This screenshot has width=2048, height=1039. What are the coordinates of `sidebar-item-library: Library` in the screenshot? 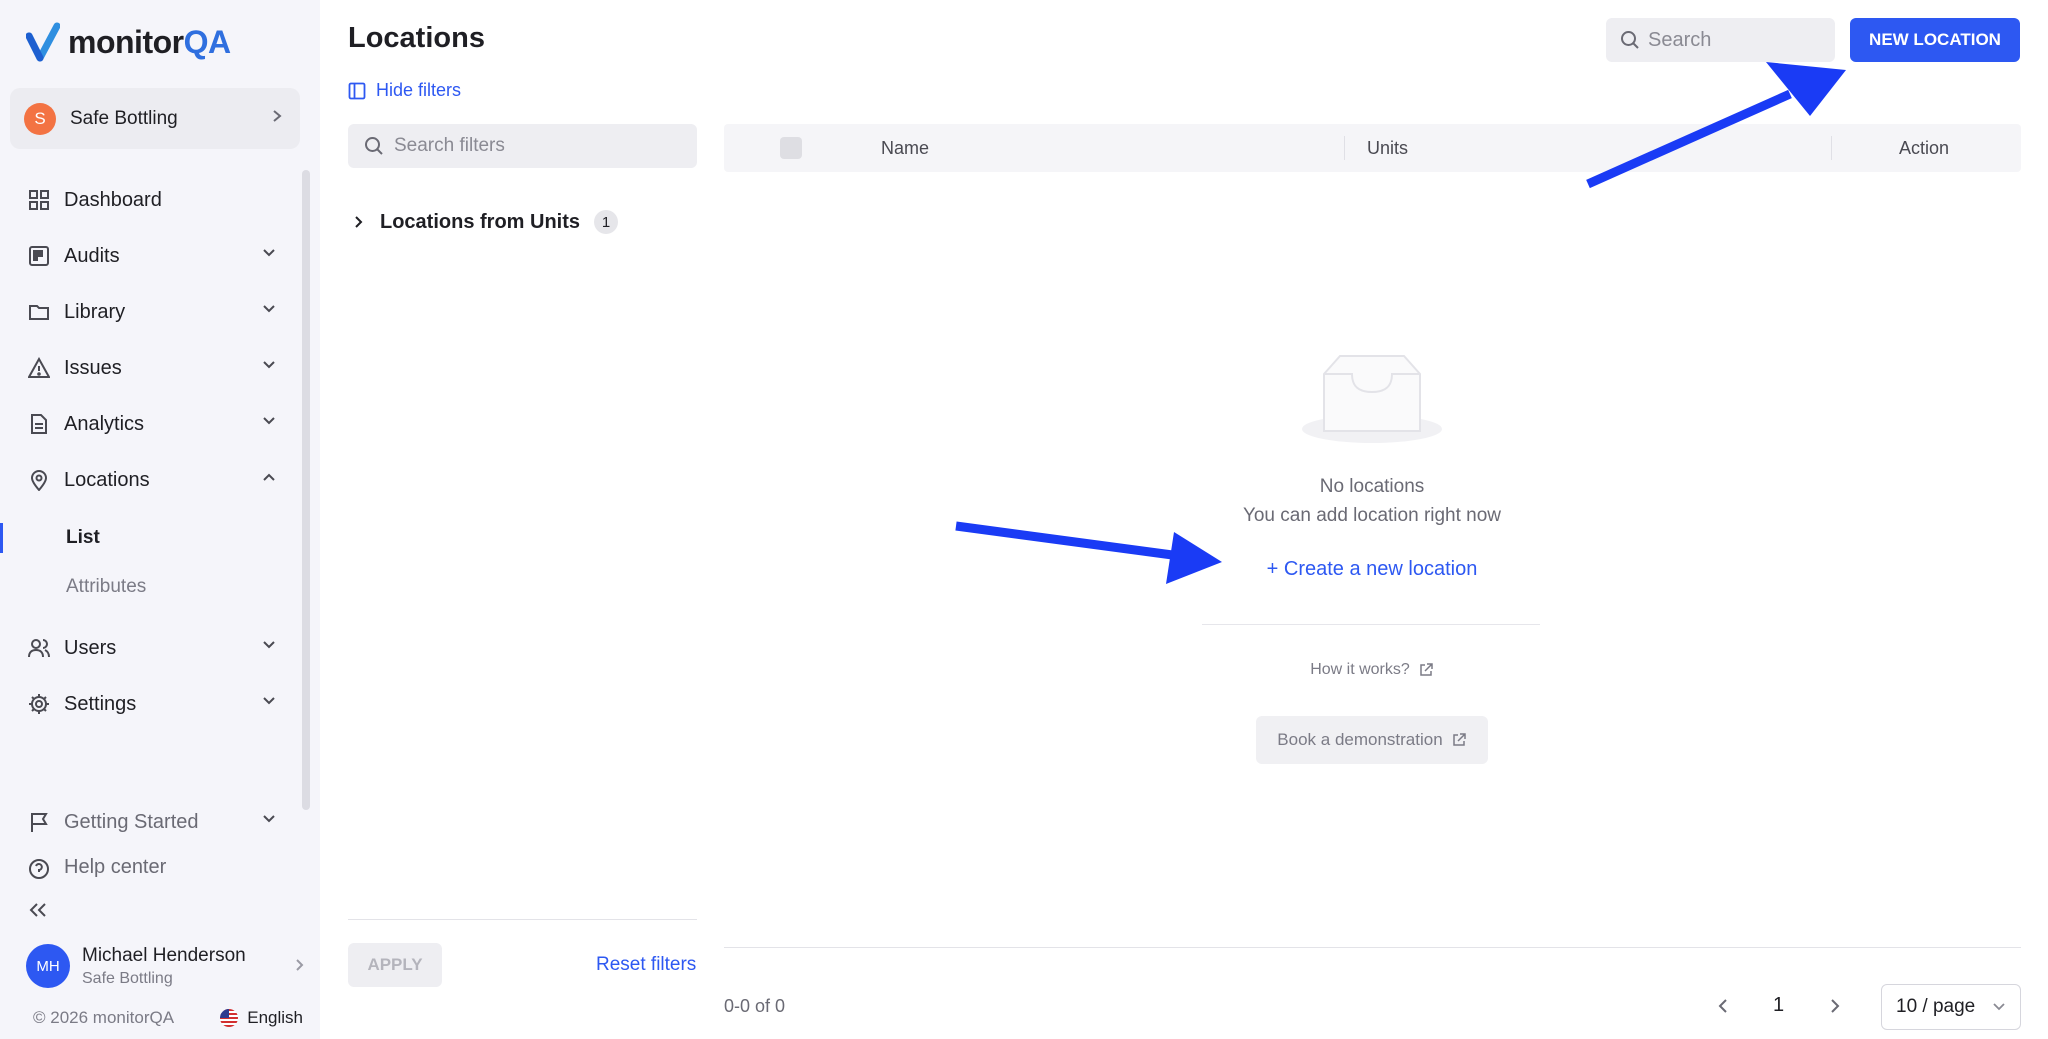 It's located at (150, 312).